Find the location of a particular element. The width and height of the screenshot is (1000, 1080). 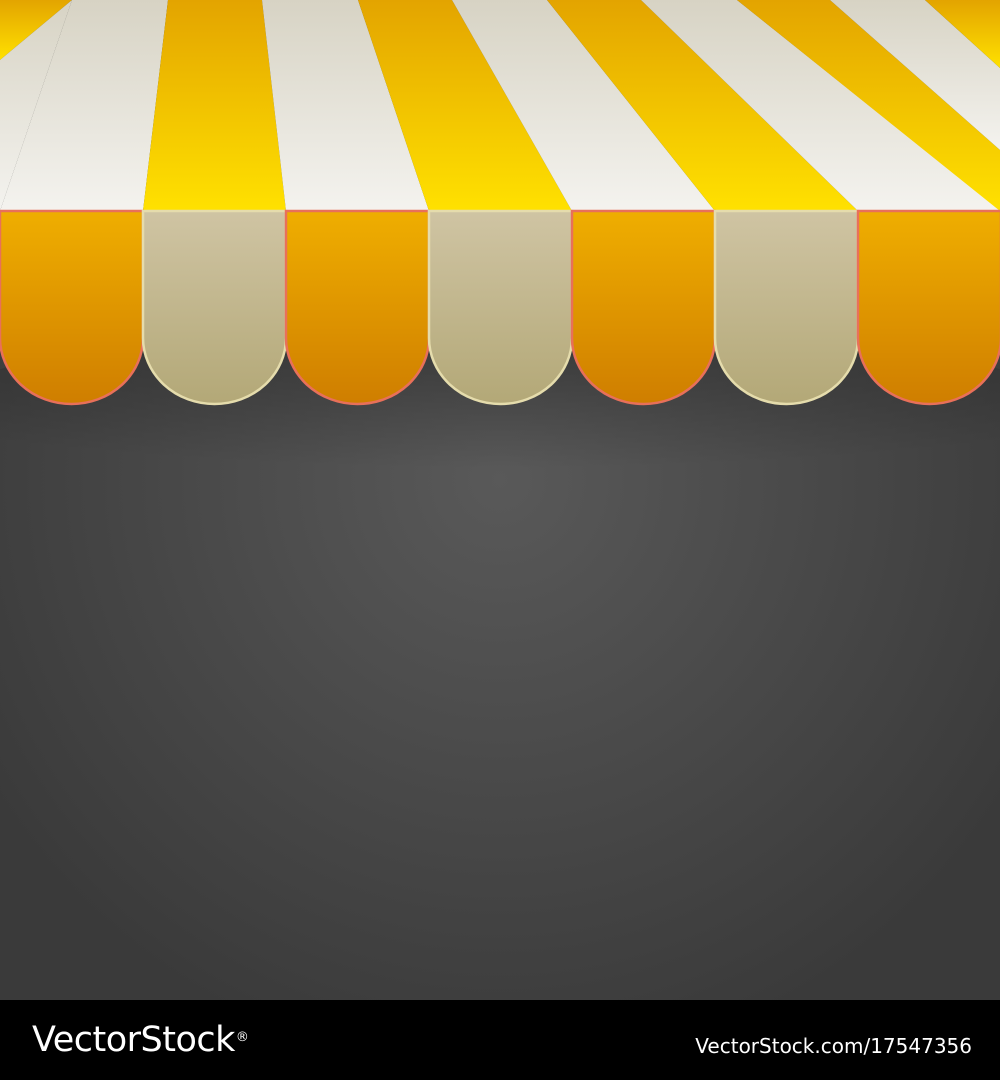

image-id-text: VectorStock.com/17547356 is located at coordinates (833, 1046).